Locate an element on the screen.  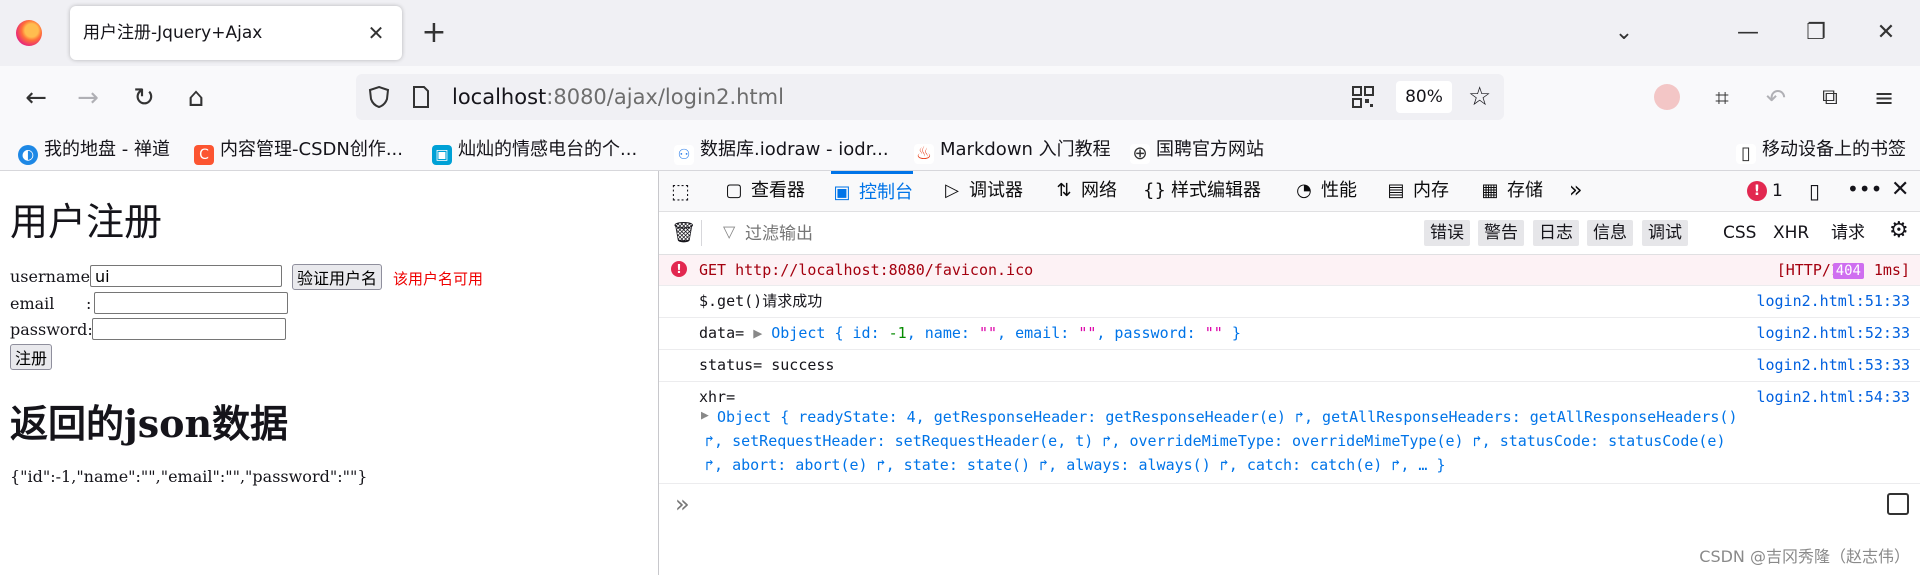
console-prompt: » is located at coordinates (682, 504).